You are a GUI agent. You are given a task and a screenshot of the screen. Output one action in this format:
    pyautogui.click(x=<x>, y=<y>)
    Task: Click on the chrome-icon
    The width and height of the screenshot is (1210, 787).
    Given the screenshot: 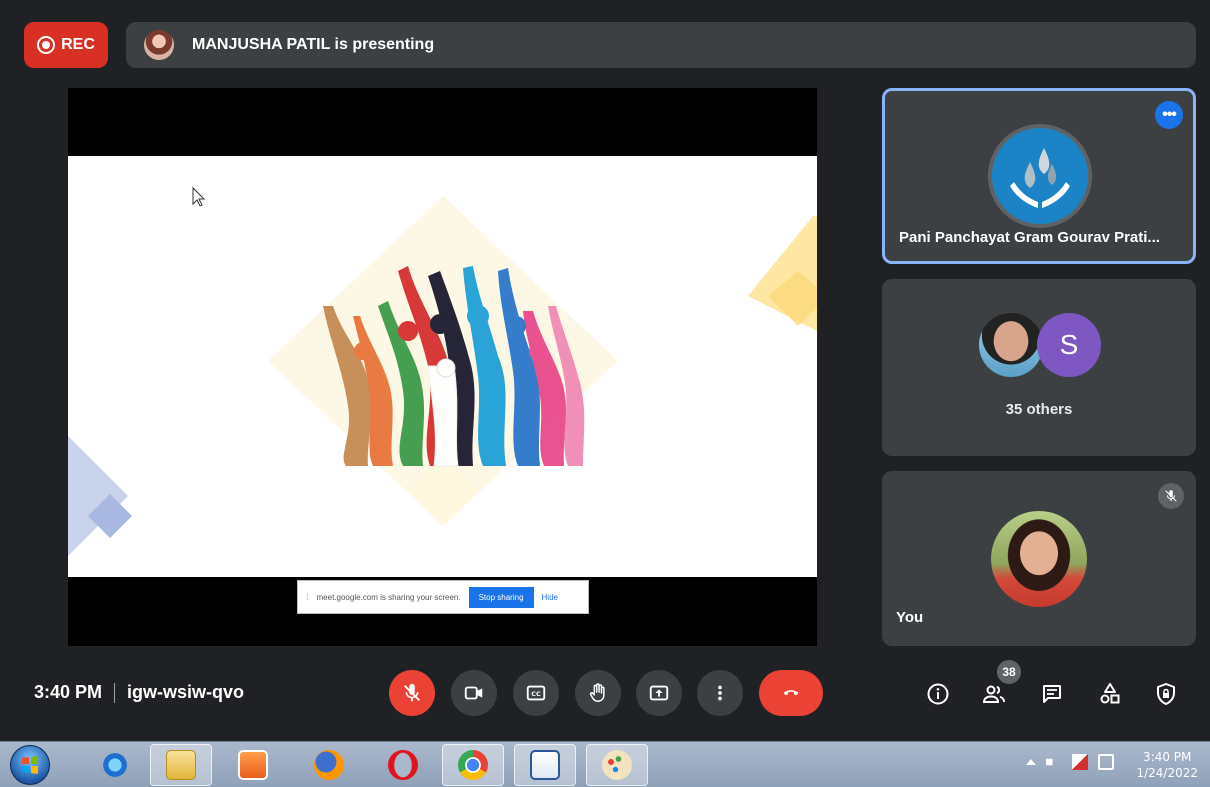 What is the action you would take?
    pyautogui.click(x=473, y=765)
    